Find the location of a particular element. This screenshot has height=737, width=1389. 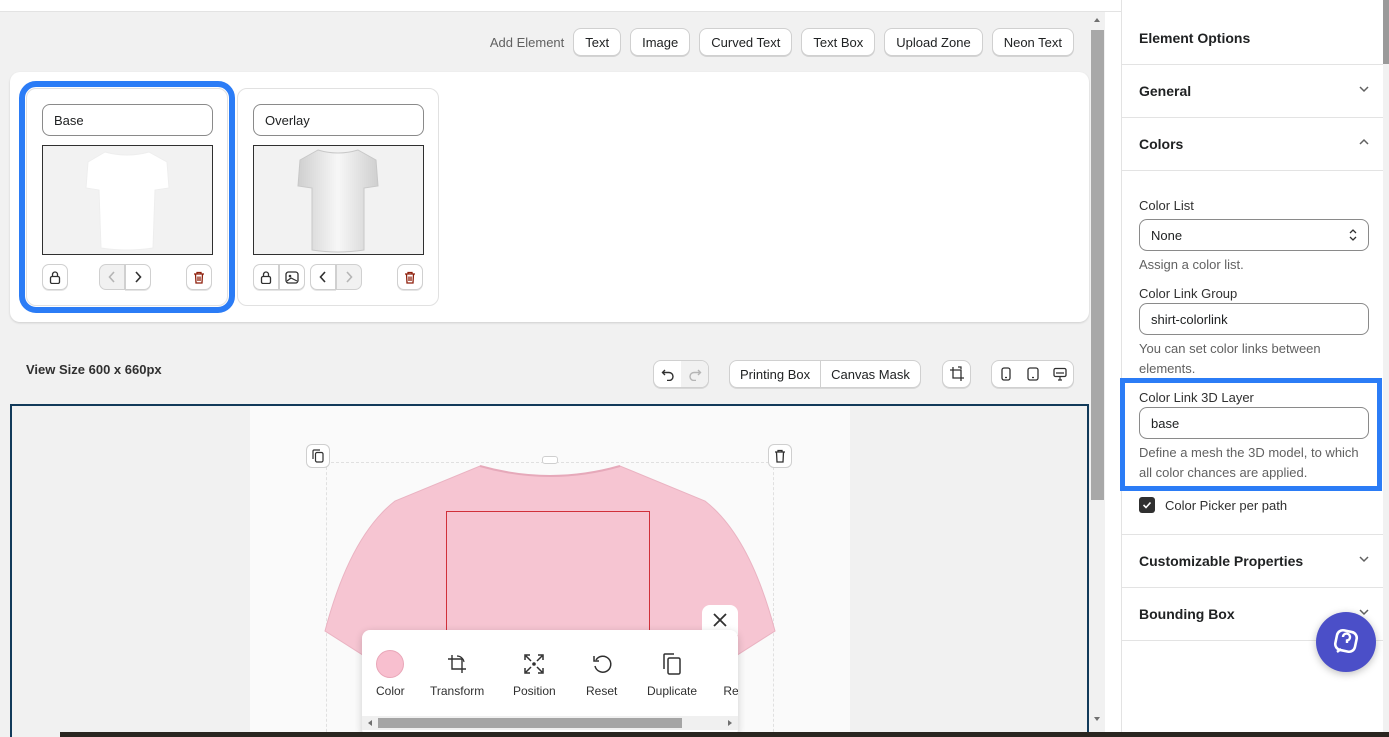

transform-tool: Transform is located at coordinates (457, 674).